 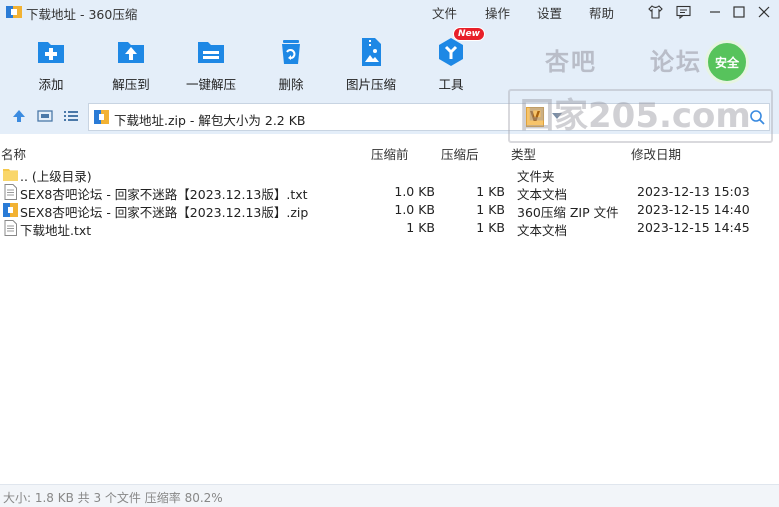 I want to click on menu-operation: 操作, so click(x=497, y=12).